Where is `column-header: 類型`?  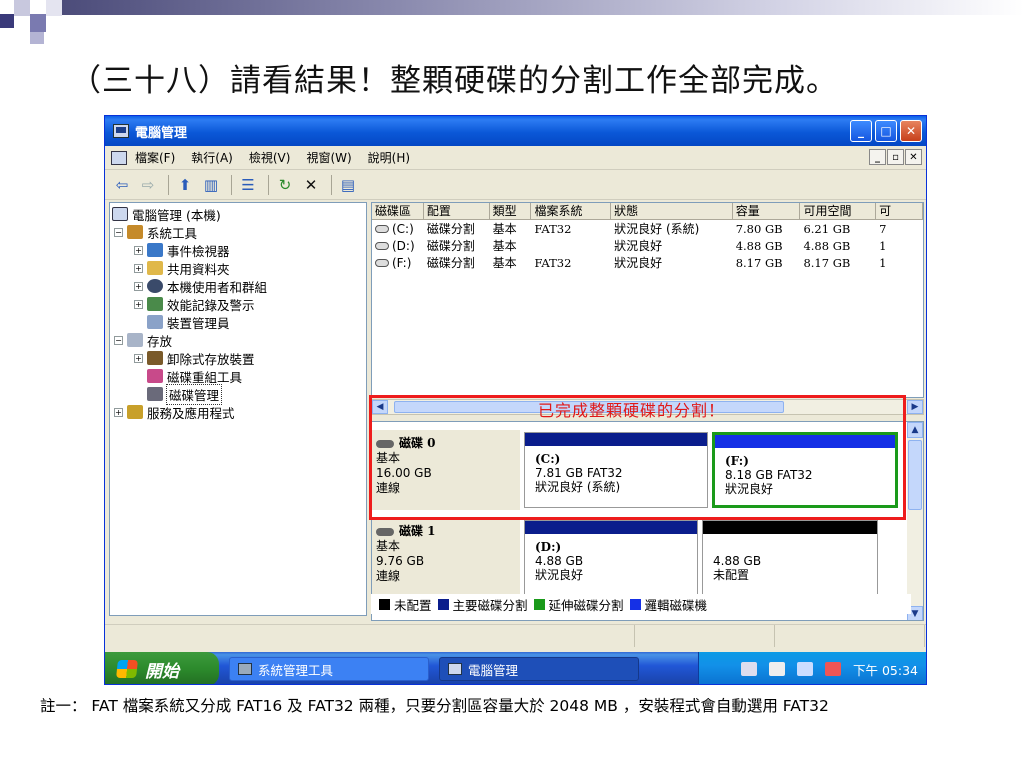 column-header: 類型 is located at coordinates (511, 211).